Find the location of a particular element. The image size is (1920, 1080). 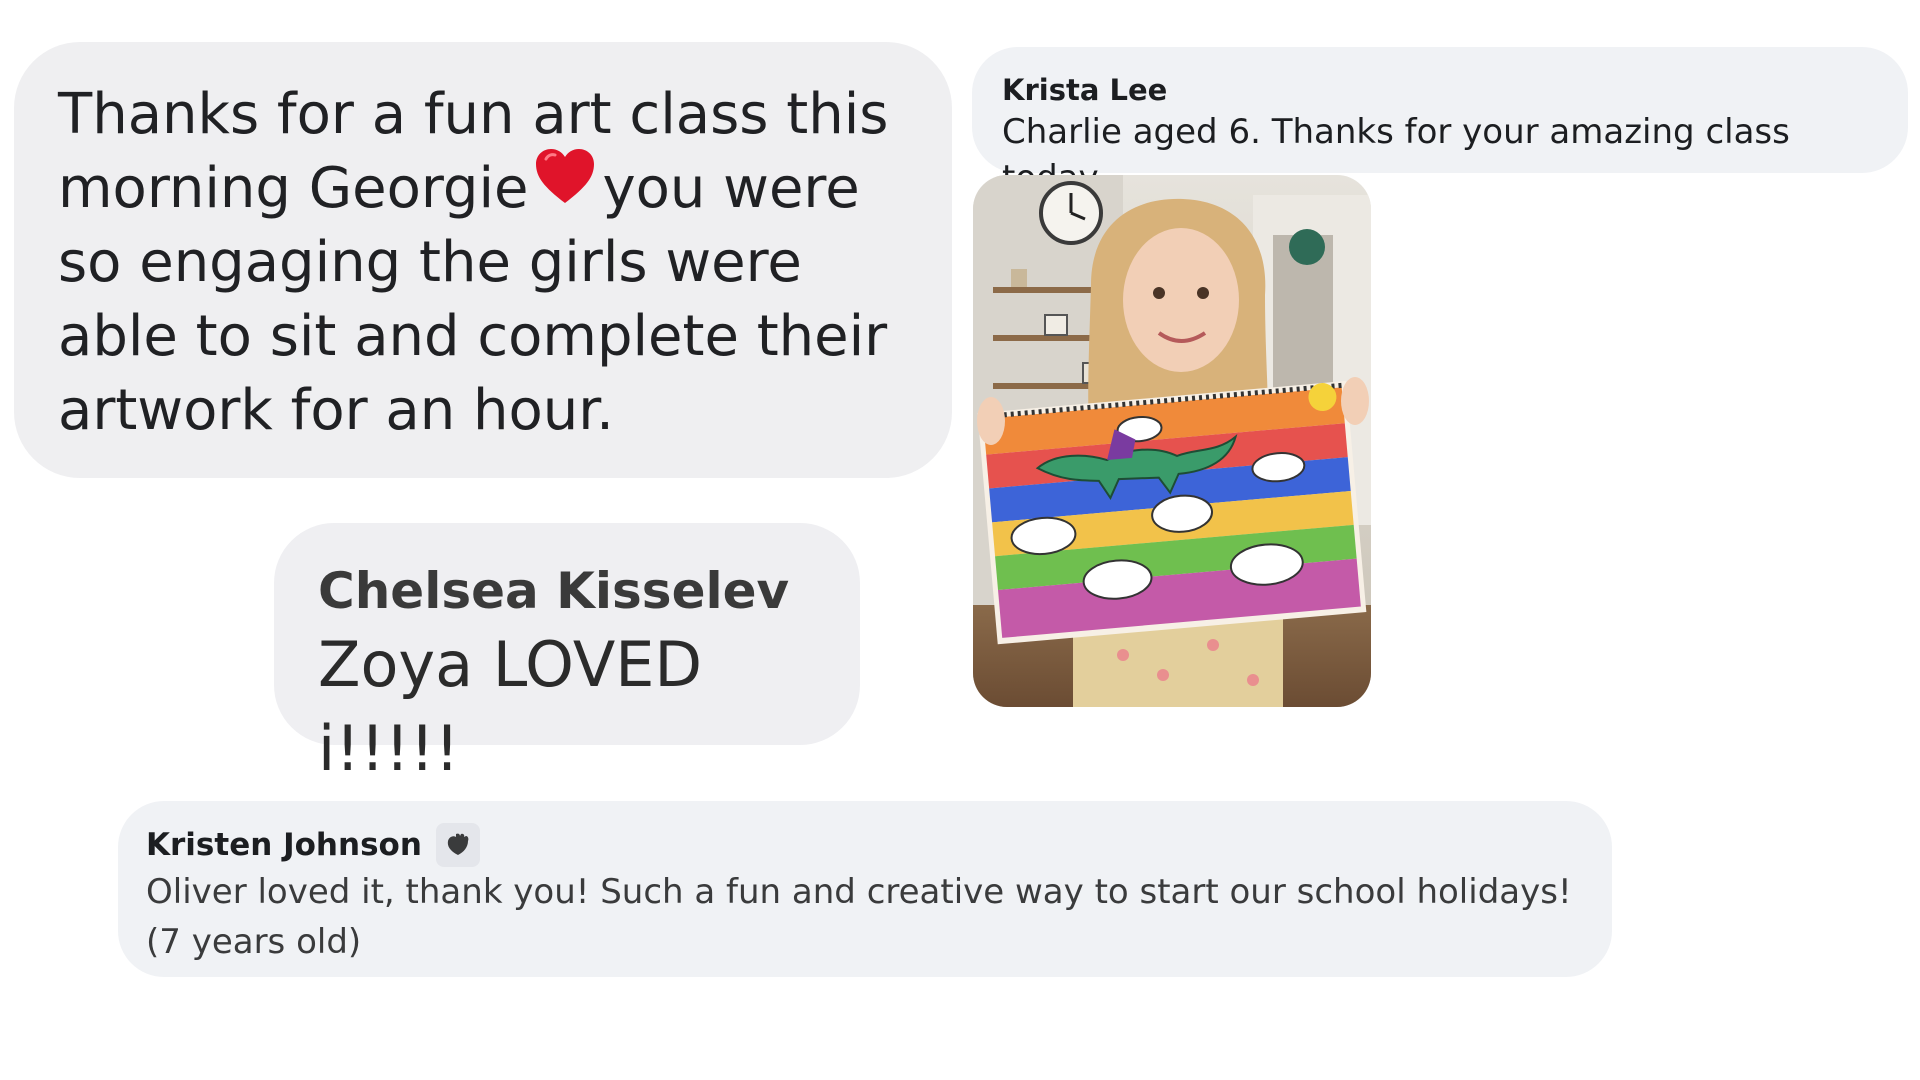

comment-bubble-chelsea-kisselev: Chelsea Kisselev Zoya LOVED i!!!!! is located at coordinates (567, 654).